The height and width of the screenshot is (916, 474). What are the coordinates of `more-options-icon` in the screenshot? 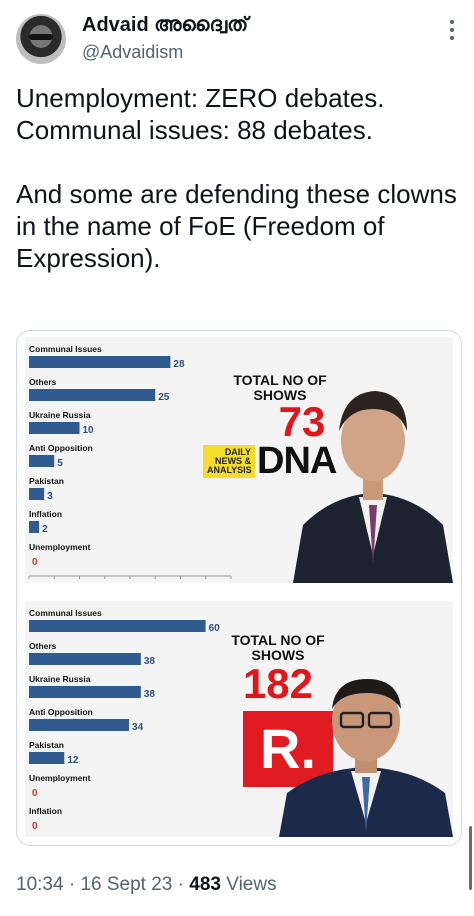 It's located at (452, 31).